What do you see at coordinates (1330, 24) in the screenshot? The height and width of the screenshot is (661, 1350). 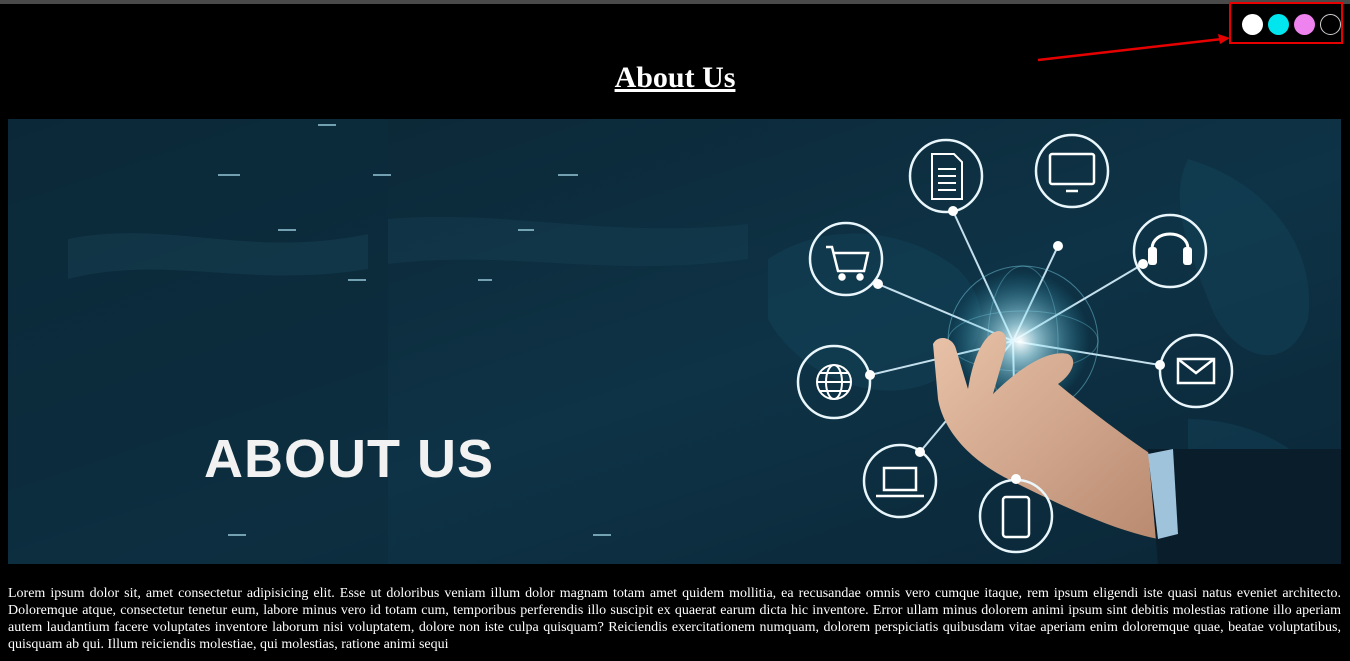 I see `swatch-black` at bounding box center [1330, 24].